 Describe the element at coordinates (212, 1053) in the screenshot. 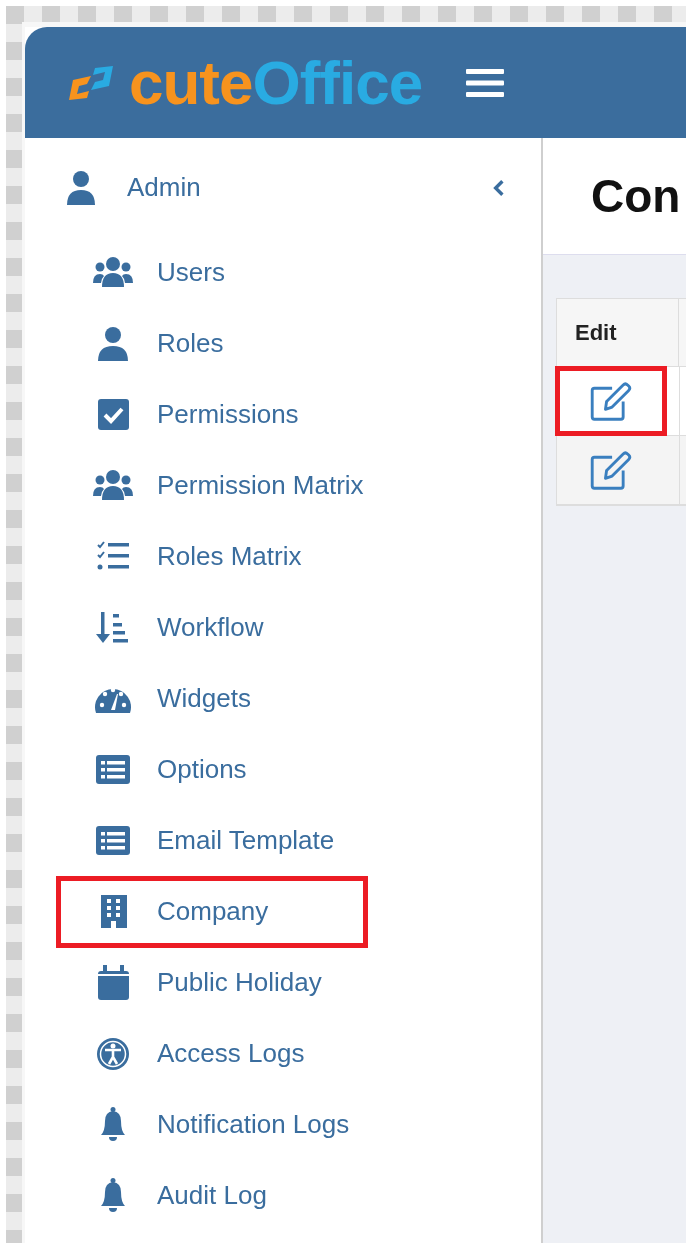

I see `sidebar-item: Access Logs` at that location.